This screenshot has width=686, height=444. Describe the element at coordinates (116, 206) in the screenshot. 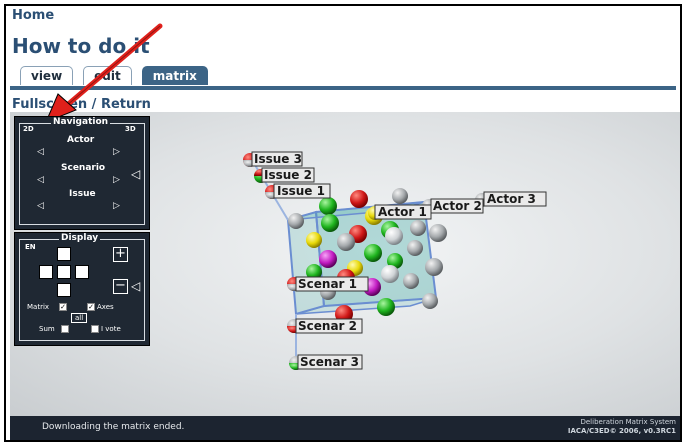

I see `issue-next-icon: ▷` at that location.